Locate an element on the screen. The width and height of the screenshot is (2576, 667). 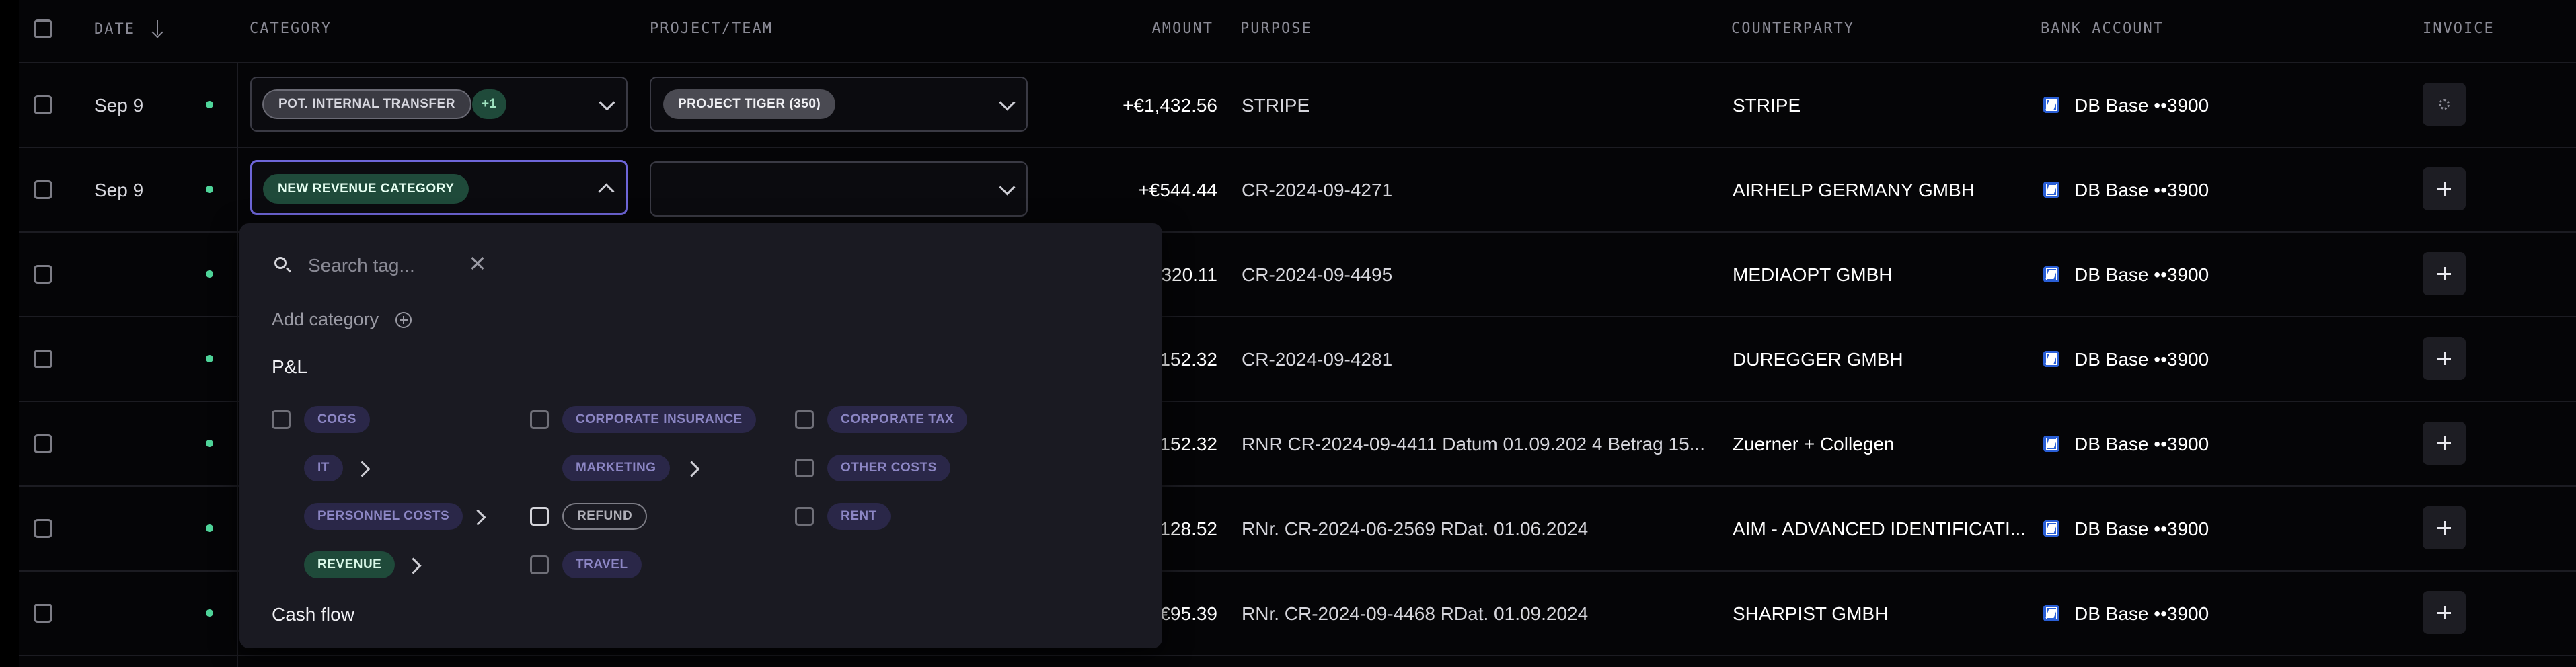
purpose-cell: CR-2024-09-4271 is located at coordinates (1317, 190).